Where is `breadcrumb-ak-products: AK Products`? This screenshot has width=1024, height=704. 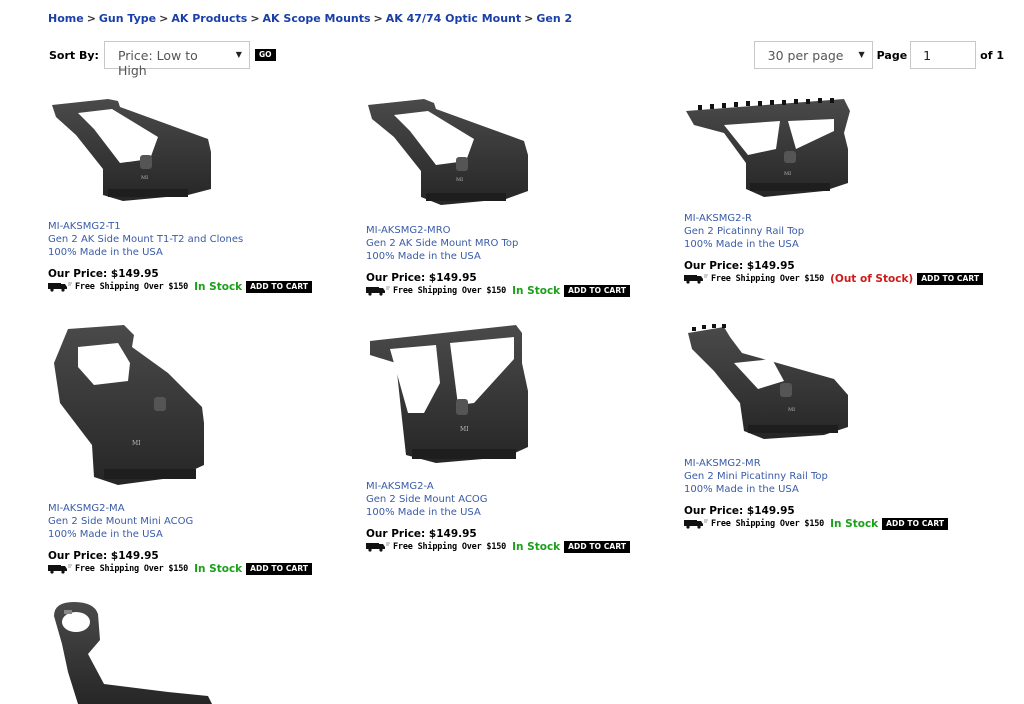 breadcrumb-ak-products: AK Products is located at coordinates (209, 18).